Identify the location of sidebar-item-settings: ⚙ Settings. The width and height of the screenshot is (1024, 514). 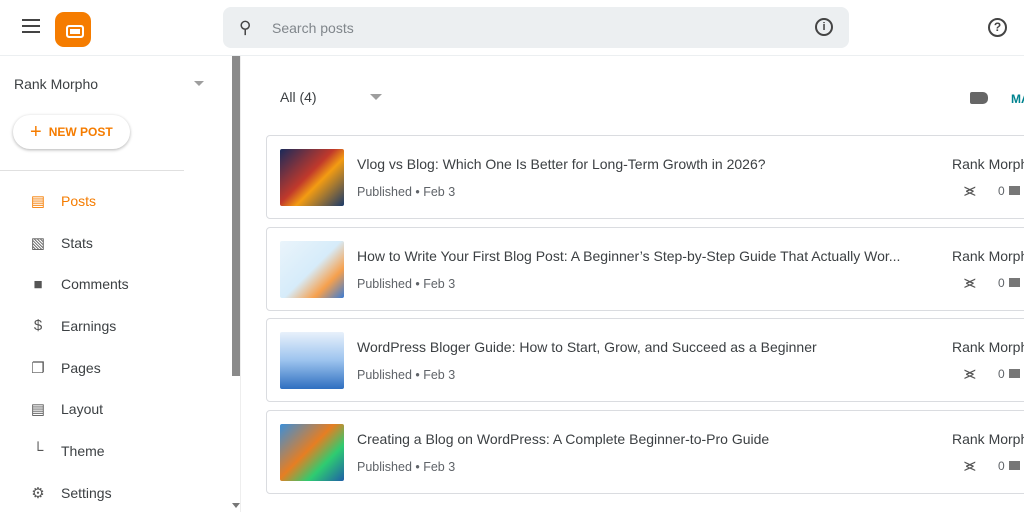
(115, 493).